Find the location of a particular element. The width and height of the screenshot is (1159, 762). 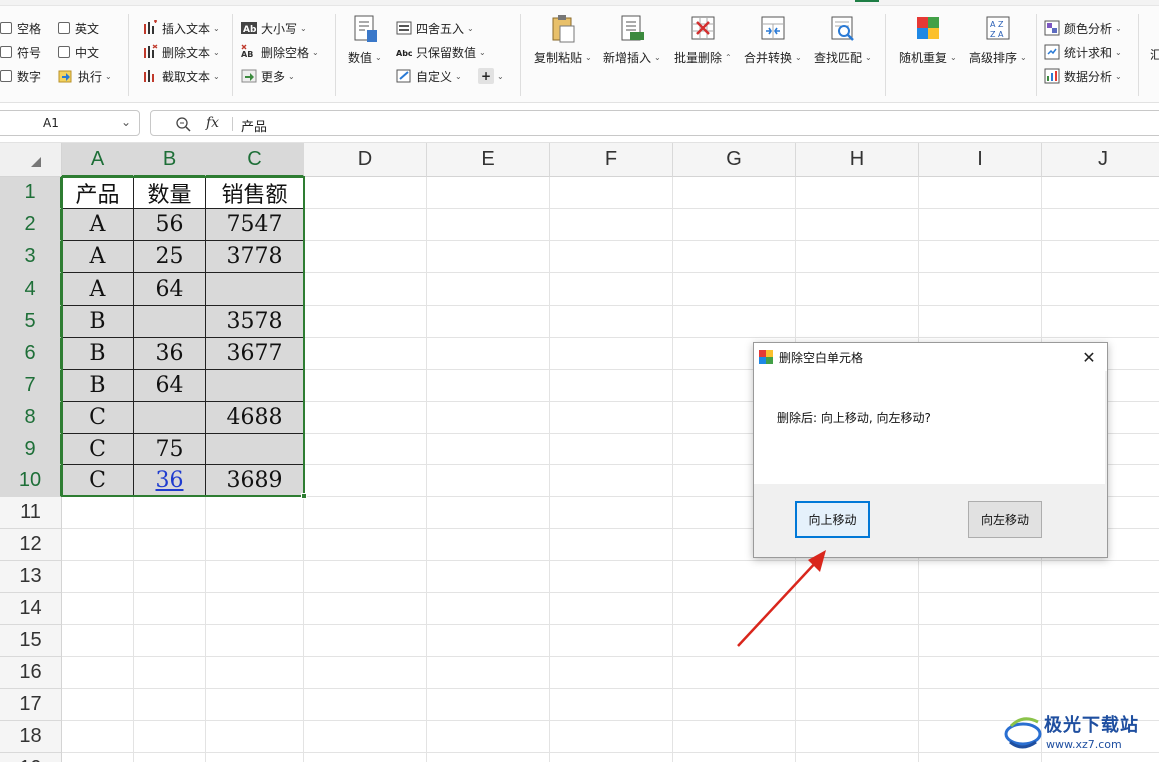

table-cell: 3677 is located at coordinates (255, 354).